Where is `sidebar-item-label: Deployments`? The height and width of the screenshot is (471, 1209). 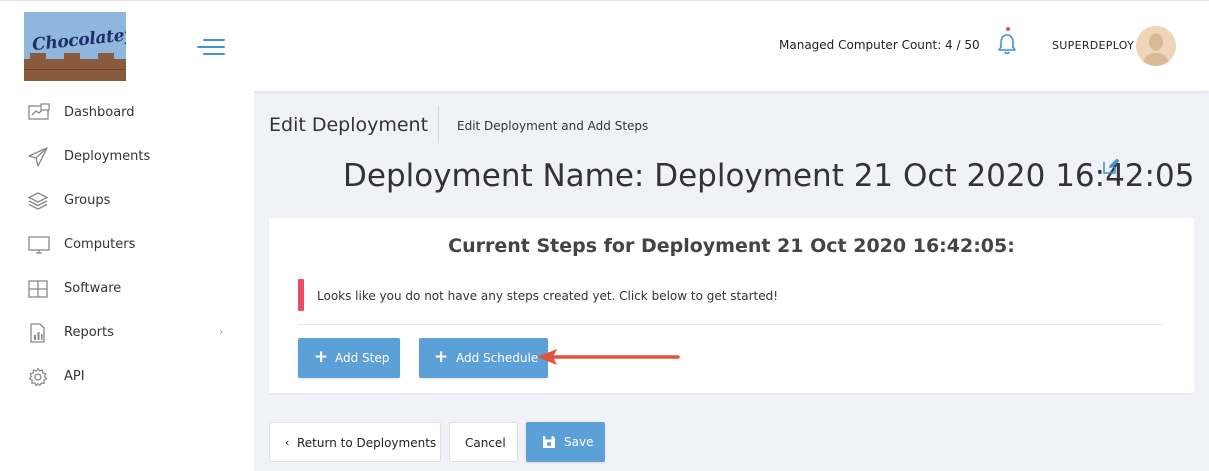 sidebar-item-label: Deployments is located at coordinates (107, 156).